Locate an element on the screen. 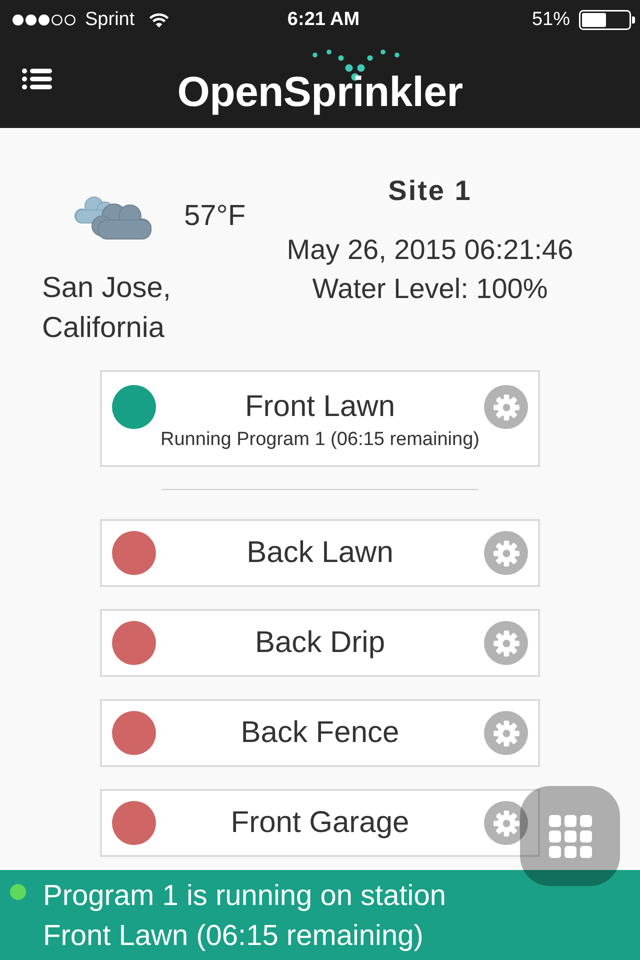  station-card: Back Fence is located at coordinates (320, 733).